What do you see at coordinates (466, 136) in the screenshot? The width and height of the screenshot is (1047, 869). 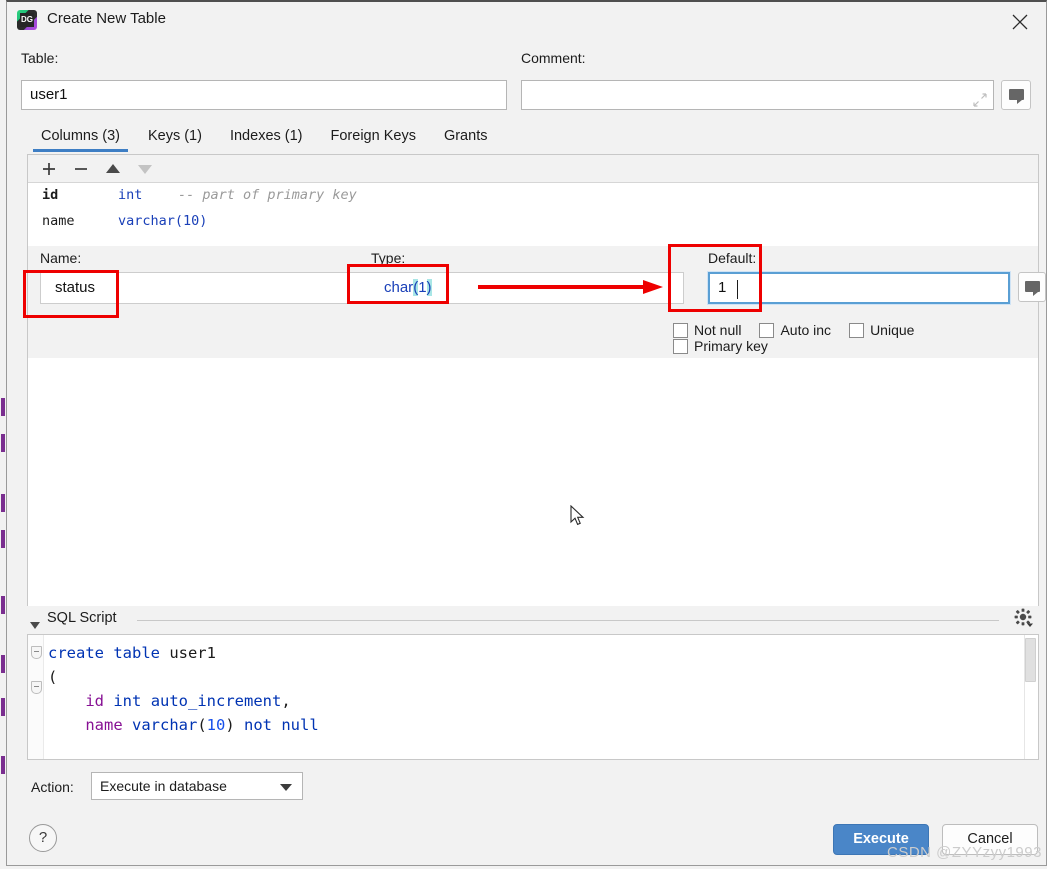 I see `tab-grants: Grants` at bounding box center [466, 136].